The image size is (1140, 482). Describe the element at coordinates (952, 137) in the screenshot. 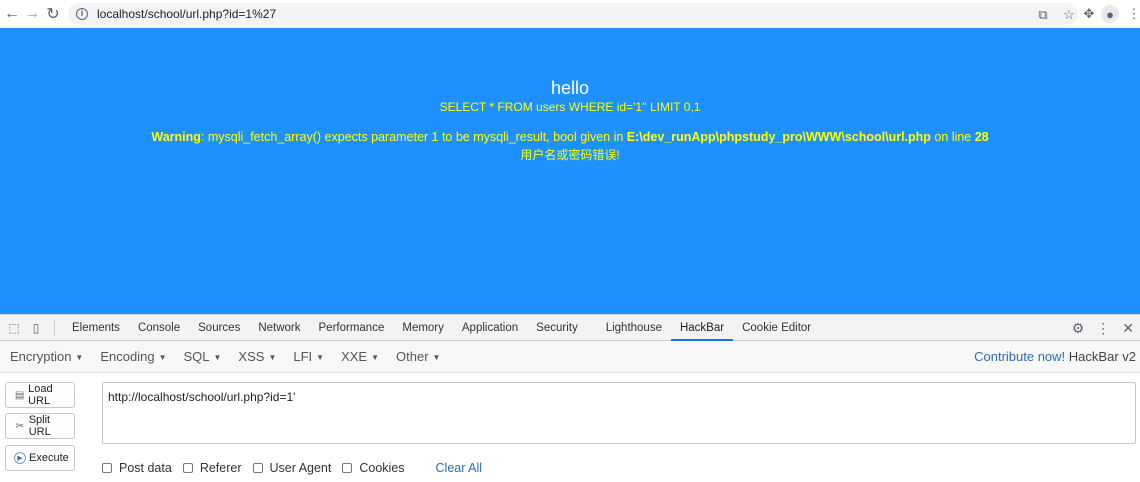

I see `warning-text-2: on line` at that location.